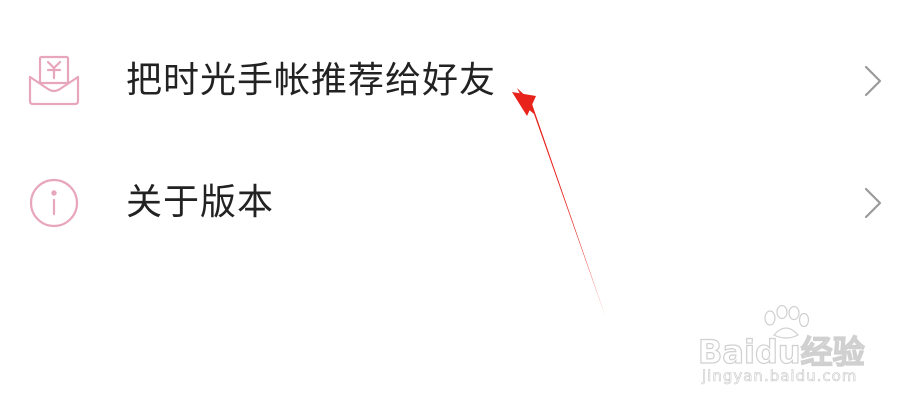 This screenshot has height=407, width=909. Describe the element at coordinates (54, 81) in the screenshot. I see `red-envelope-yuan-icon` at that location.